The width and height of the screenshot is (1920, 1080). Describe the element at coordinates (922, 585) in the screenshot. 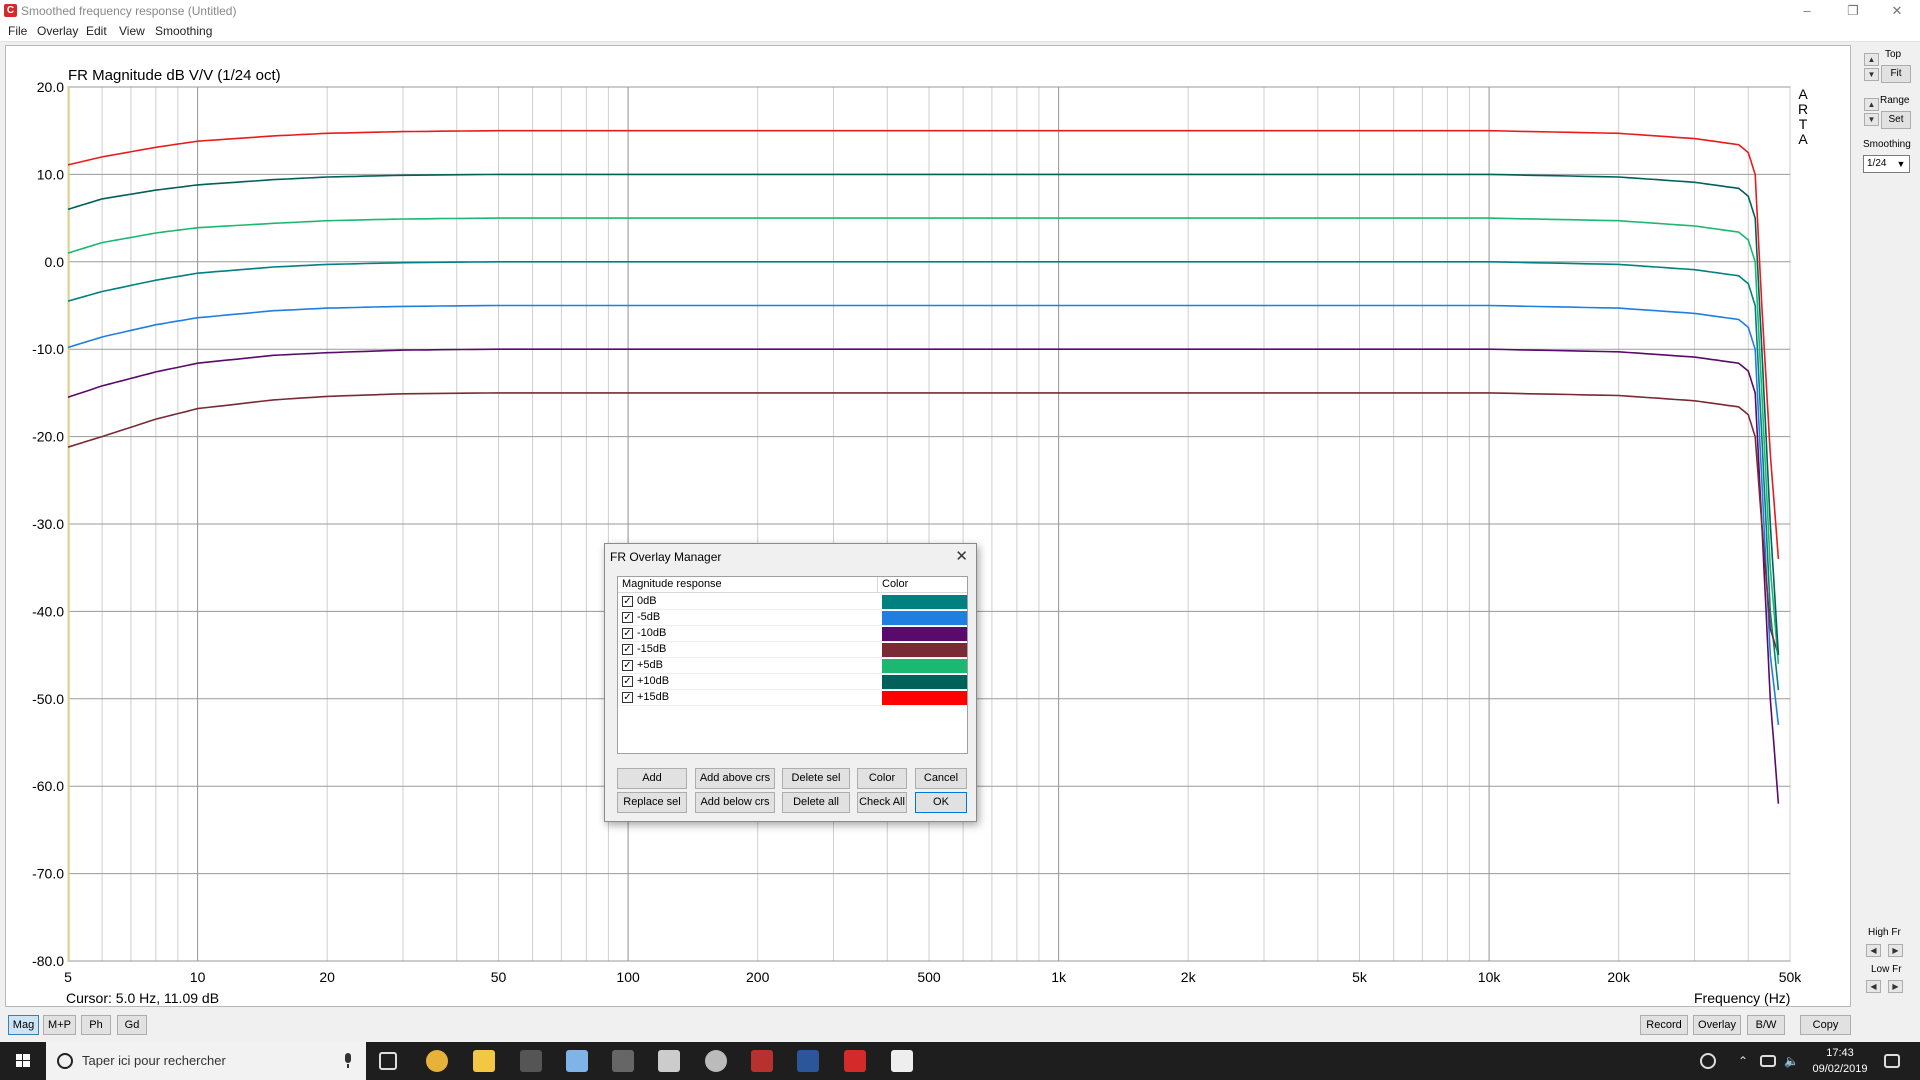

I see `column-header-color: Color` at that location.